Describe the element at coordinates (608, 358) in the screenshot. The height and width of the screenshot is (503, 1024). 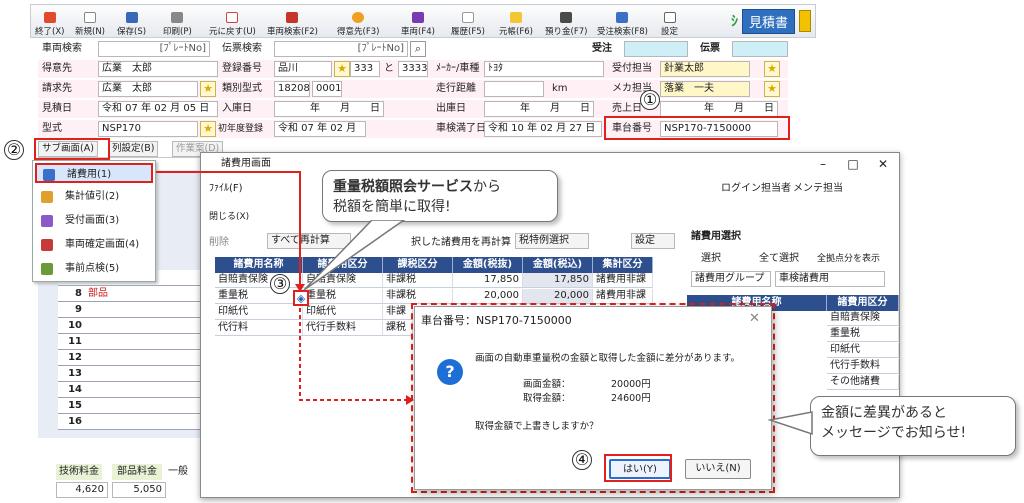
I see `dialog-message: 画面の自動車重量税の金額と取得した金額に差分があります。` at that location.